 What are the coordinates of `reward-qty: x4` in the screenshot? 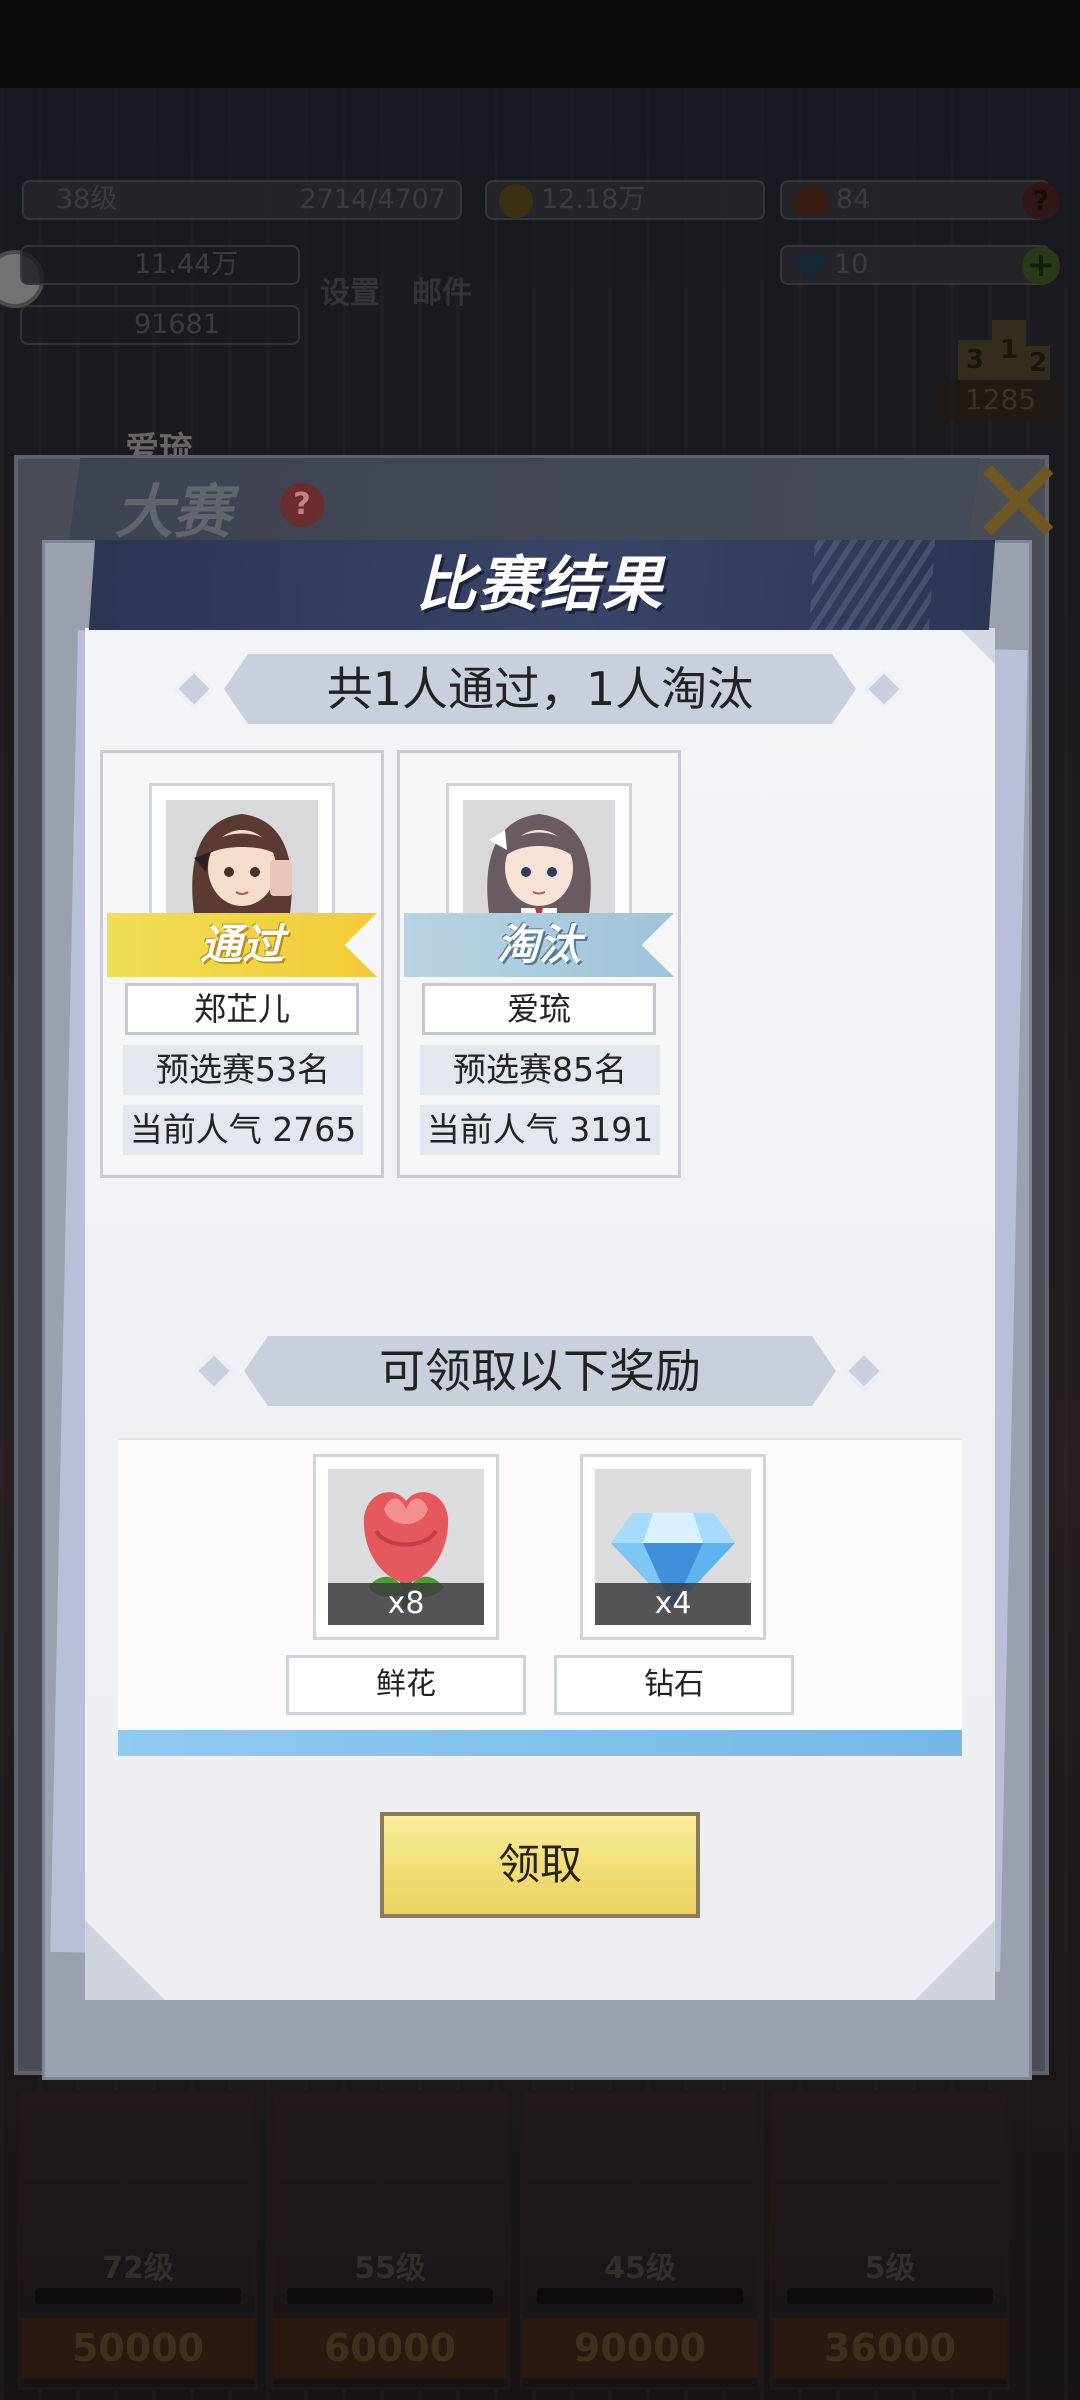 It's located at (673, 1604).